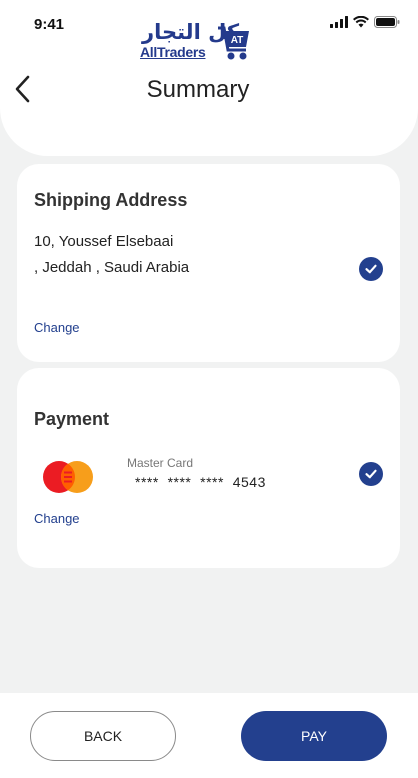  What do you see at coordinates (160, 463) in the screenshot?
I see `card-type-label: Master Card` at bounding box center [160, 463].